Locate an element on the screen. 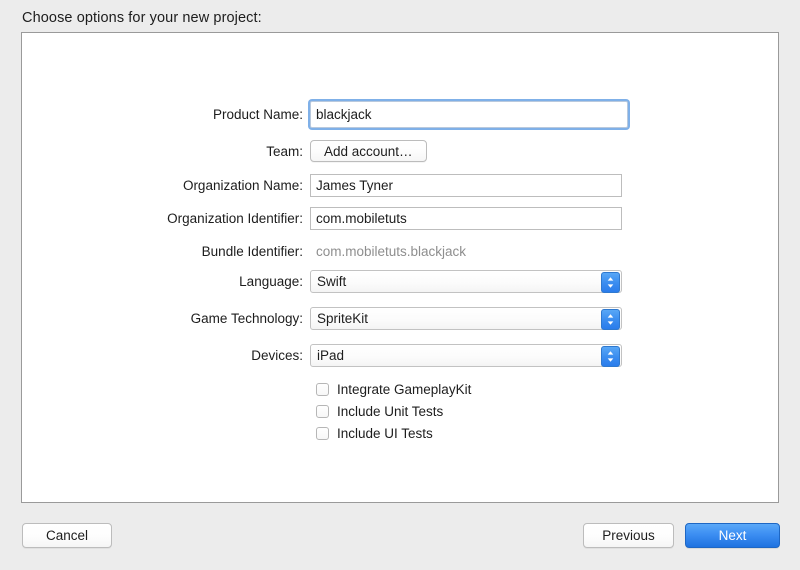 This screenshot has height=570, width=800. form-row-devices: Devices: iPad is located at coordinates (401, 355).